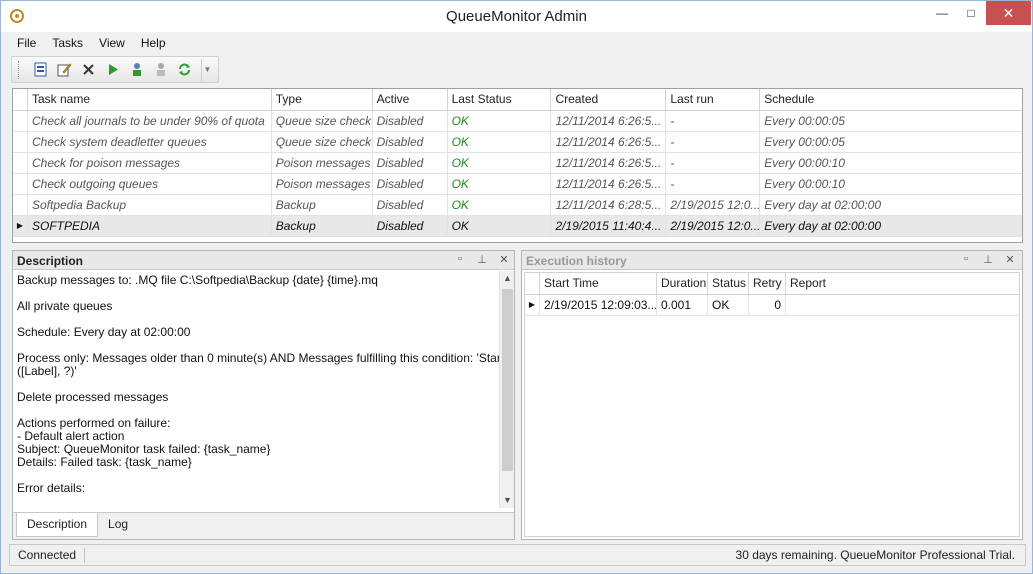 The height and width of the screenshot is (574, 1033). Describe the element at coordinates (153, 43) in the screenshot. I see `menu-help: Help` at that location.